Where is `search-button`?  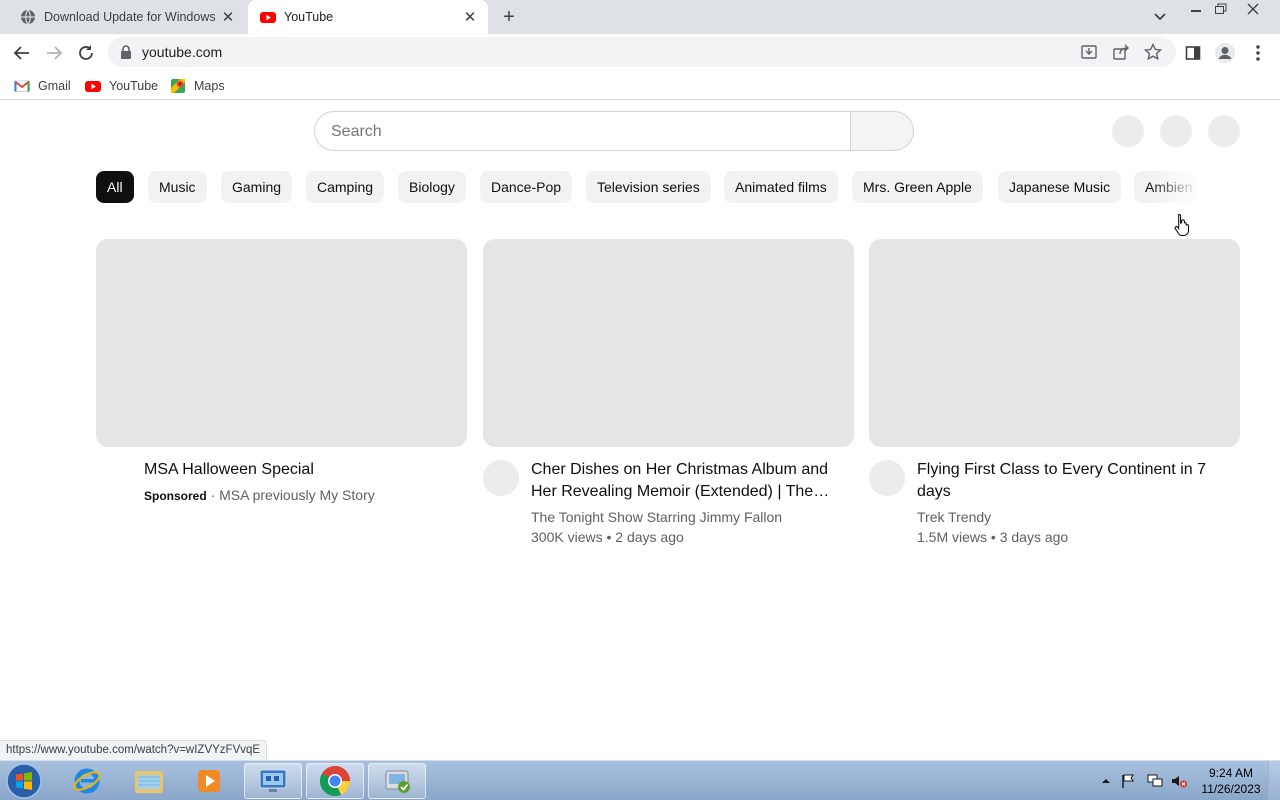
search-button is located at coordinates (882, 131).